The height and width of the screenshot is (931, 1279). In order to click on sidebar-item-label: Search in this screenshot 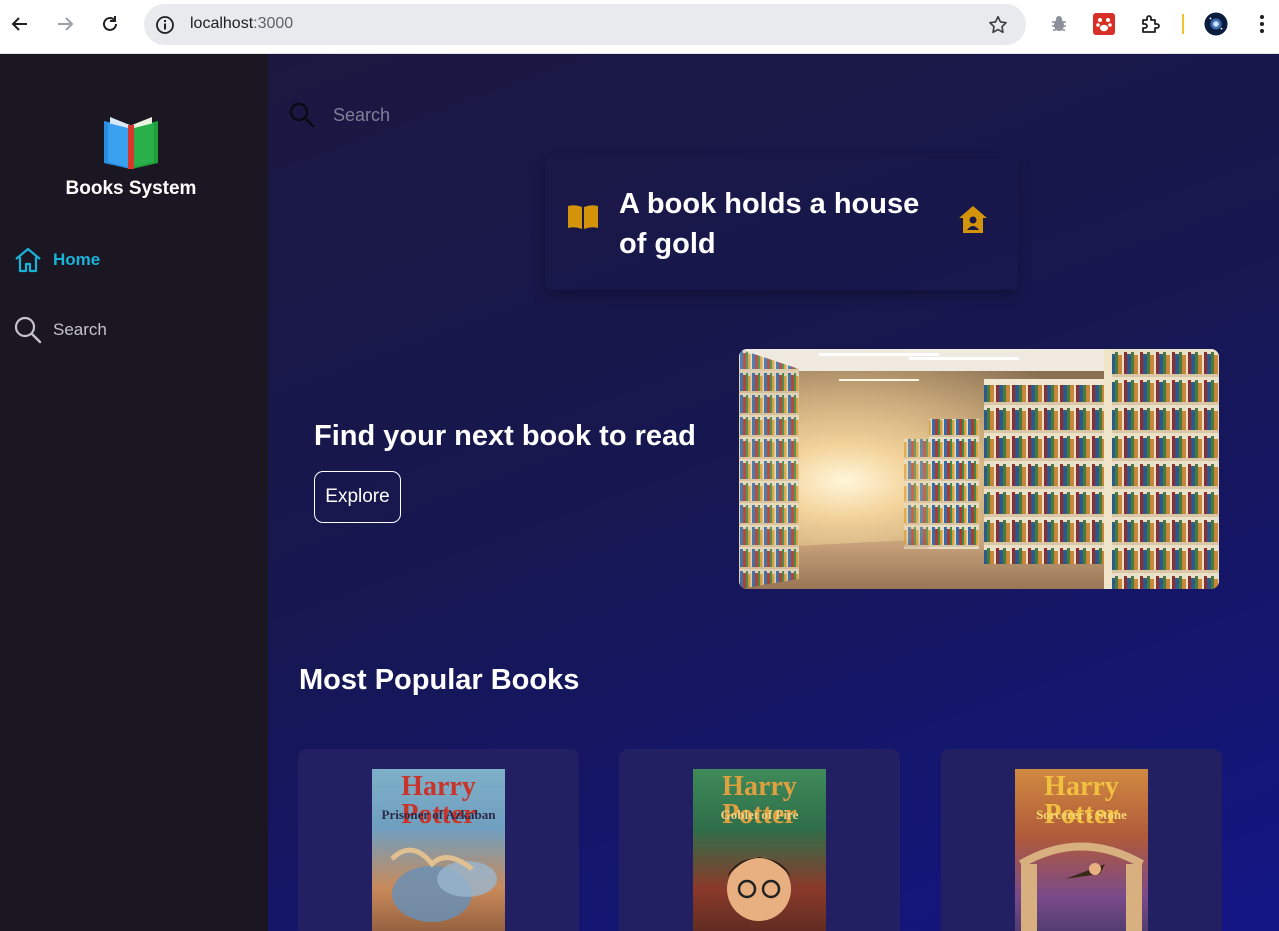, I will do `click(80, 329)`.